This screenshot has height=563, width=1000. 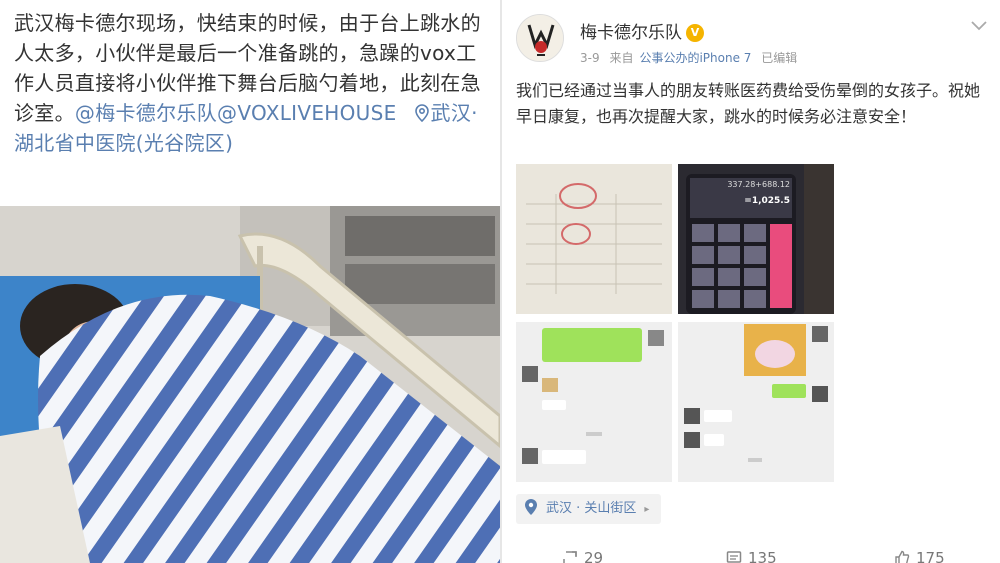 I want to click on author-row: 梅卡德尔乐队 V, so click(x=642, y=30).